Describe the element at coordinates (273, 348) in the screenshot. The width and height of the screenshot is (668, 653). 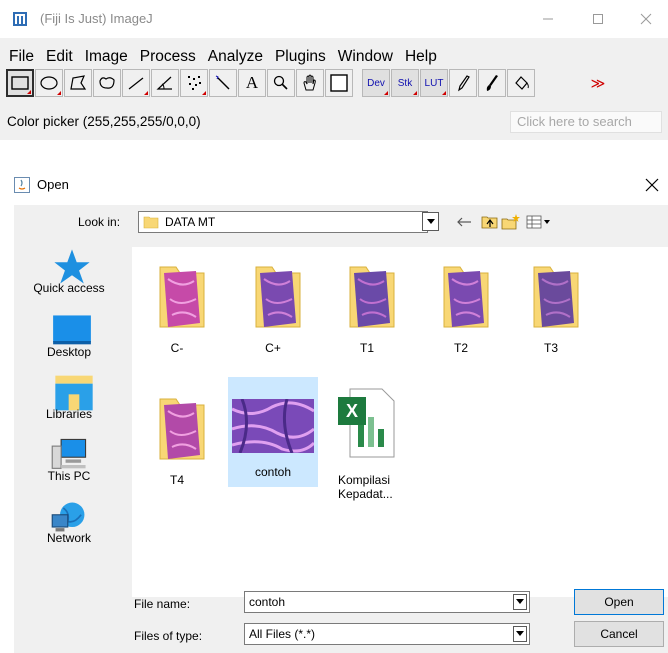
I see `file-name: C+` at that location.